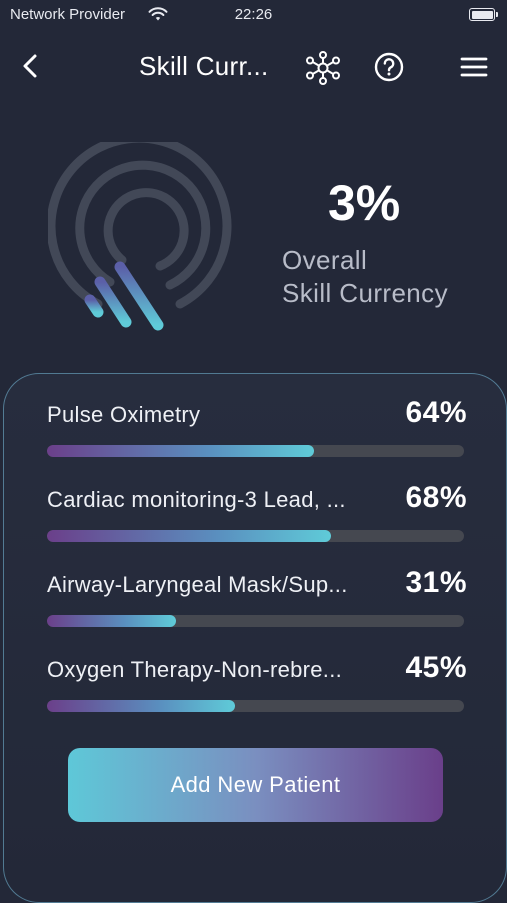 This screenshot has height=903, width=507. I want to click on skill-percent: 31%, so click(436, 582).